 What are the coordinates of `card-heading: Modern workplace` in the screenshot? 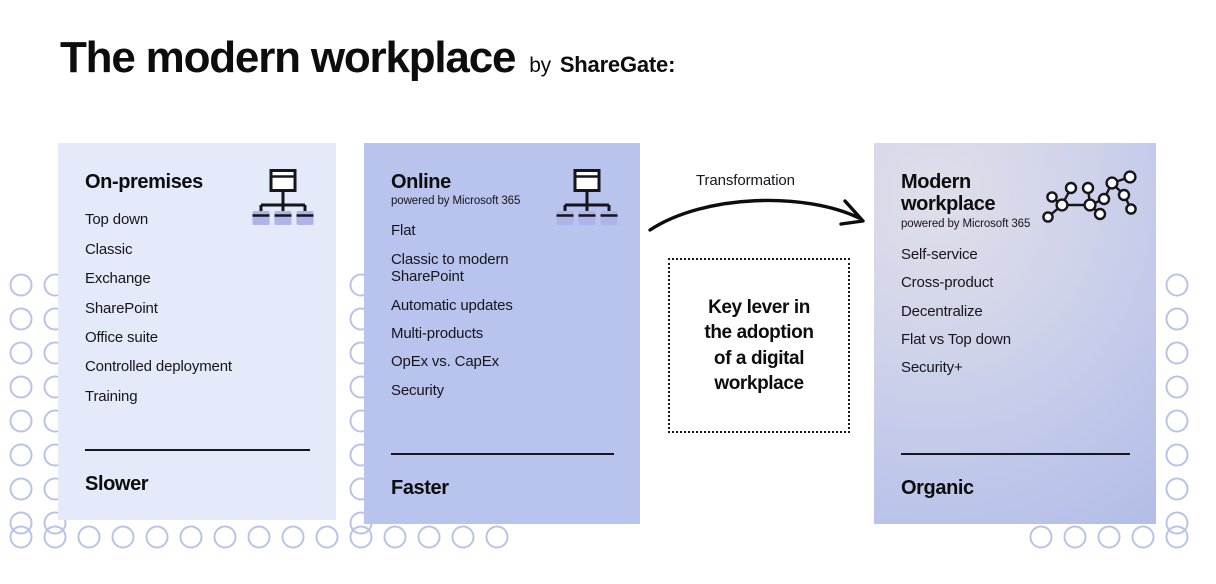 It's located at (948, 193).